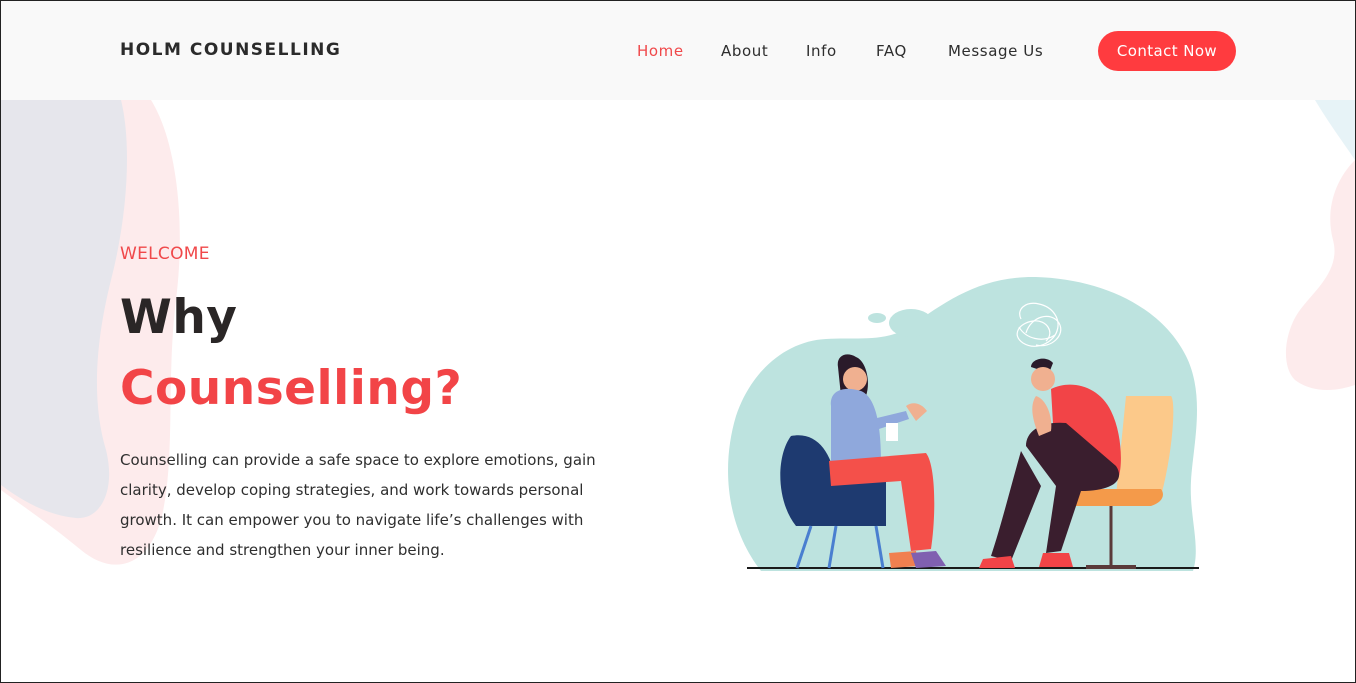  I want to click on nav-about: About, so click(744, 51).